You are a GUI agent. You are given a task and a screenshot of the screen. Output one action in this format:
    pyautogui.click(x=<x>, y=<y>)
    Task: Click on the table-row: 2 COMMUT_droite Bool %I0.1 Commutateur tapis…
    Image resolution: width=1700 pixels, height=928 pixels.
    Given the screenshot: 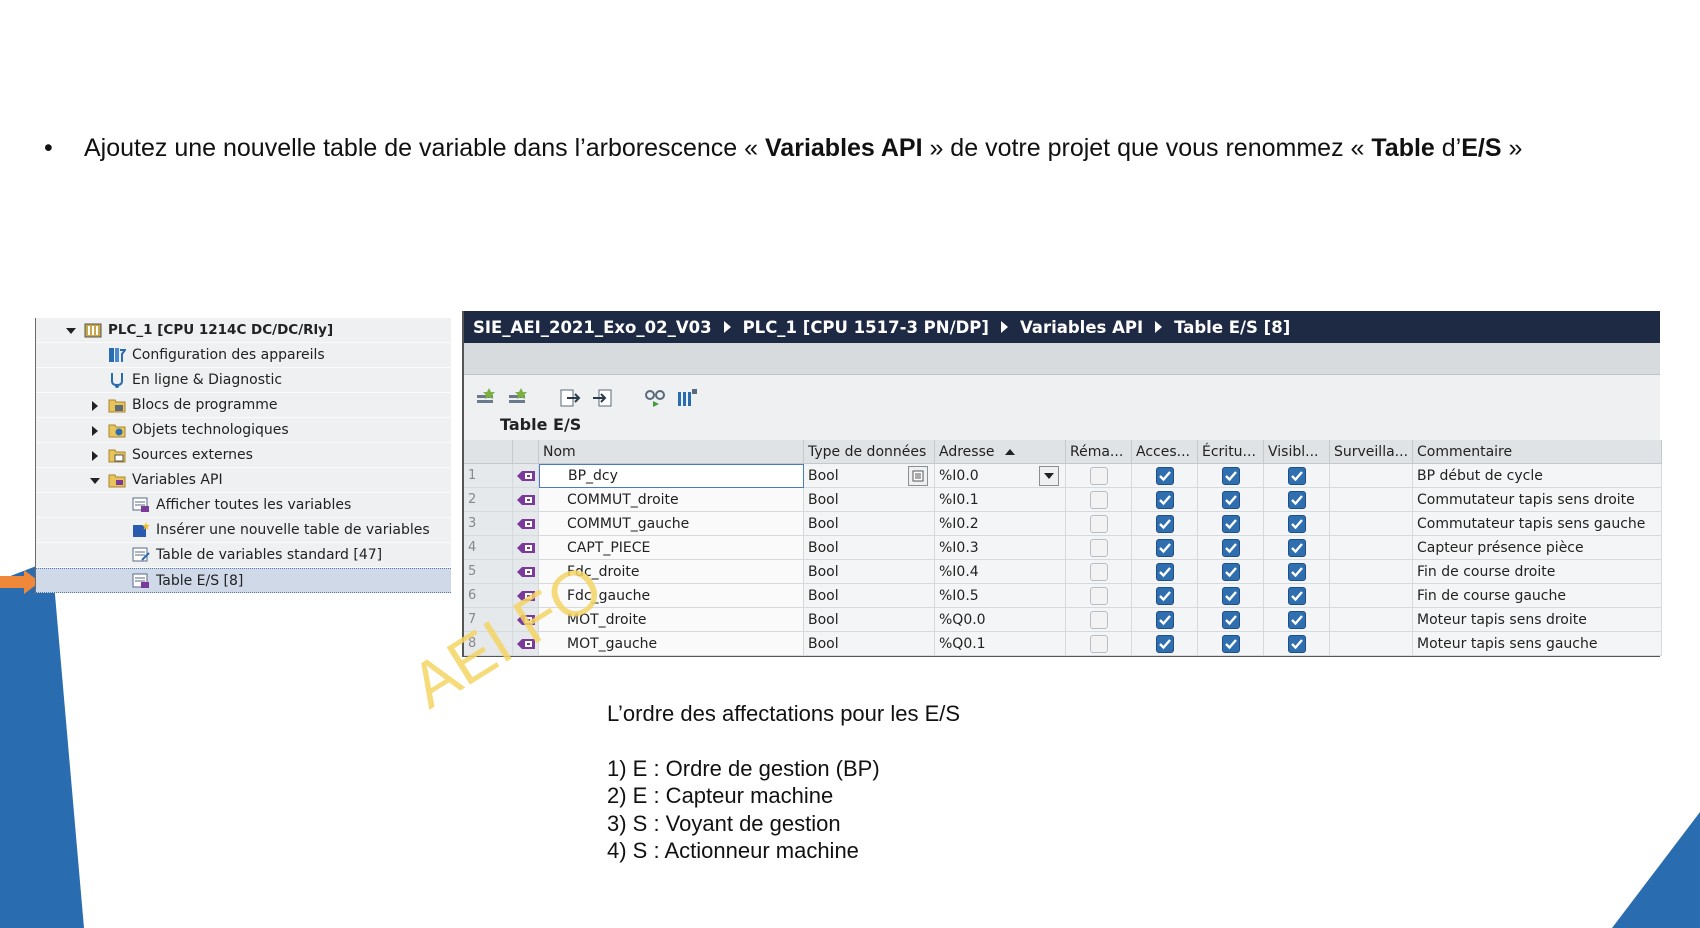 What is the action you would take?
    pyautogui.click(x=1063, y=500)
    